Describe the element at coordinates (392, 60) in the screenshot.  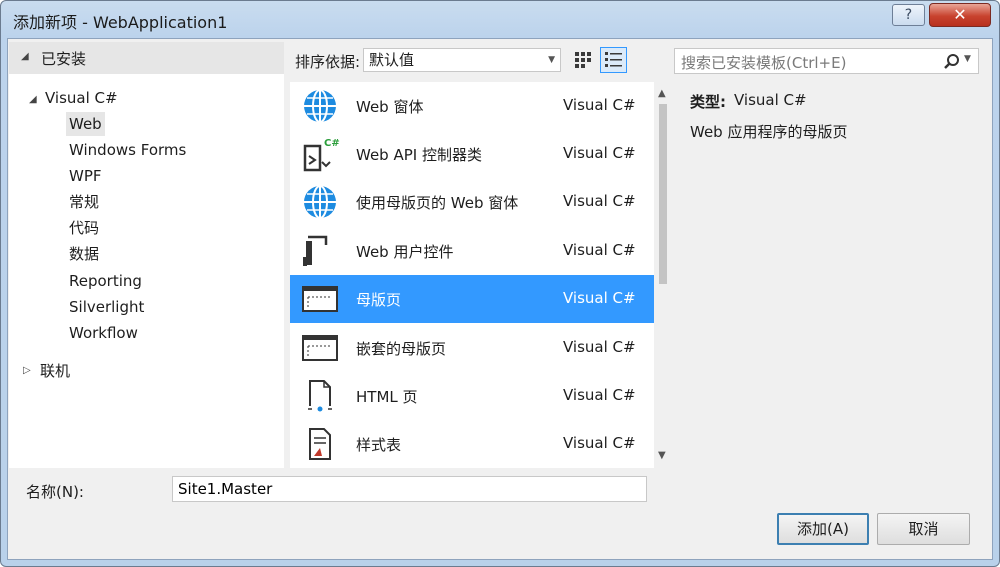
I see `sort-dropdown-value: 默认值` at that location.